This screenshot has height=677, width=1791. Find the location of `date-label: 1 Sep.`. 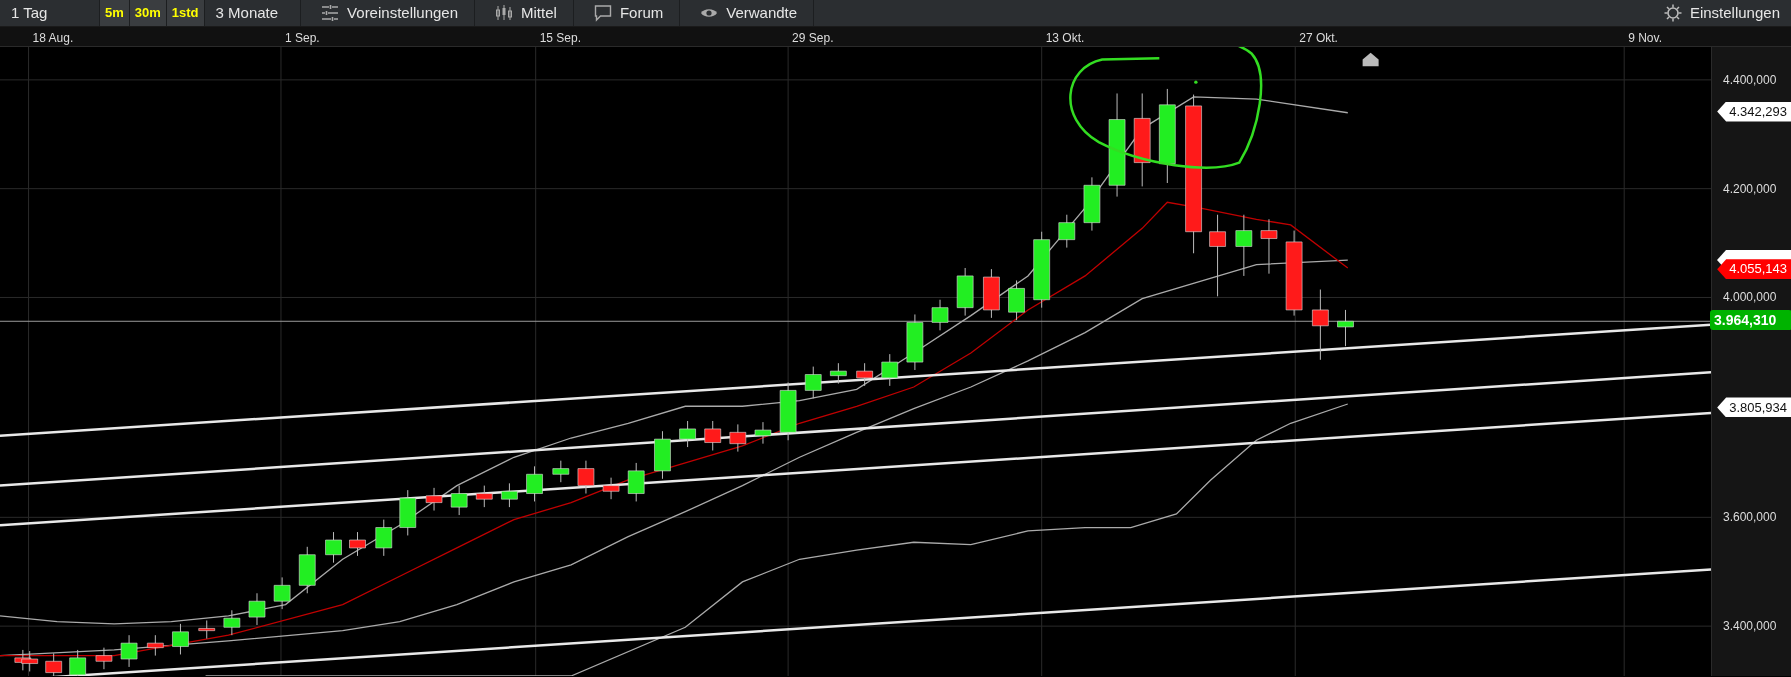

date-label: 1 Sep. is located at coordinates (302, 38).